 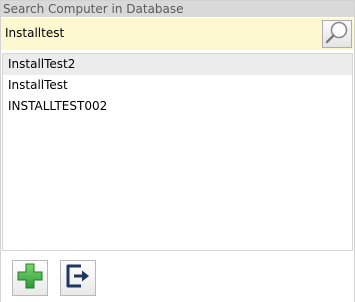 I want to click on list-item: INSTALLTEST002, so click(x=177, y=106).